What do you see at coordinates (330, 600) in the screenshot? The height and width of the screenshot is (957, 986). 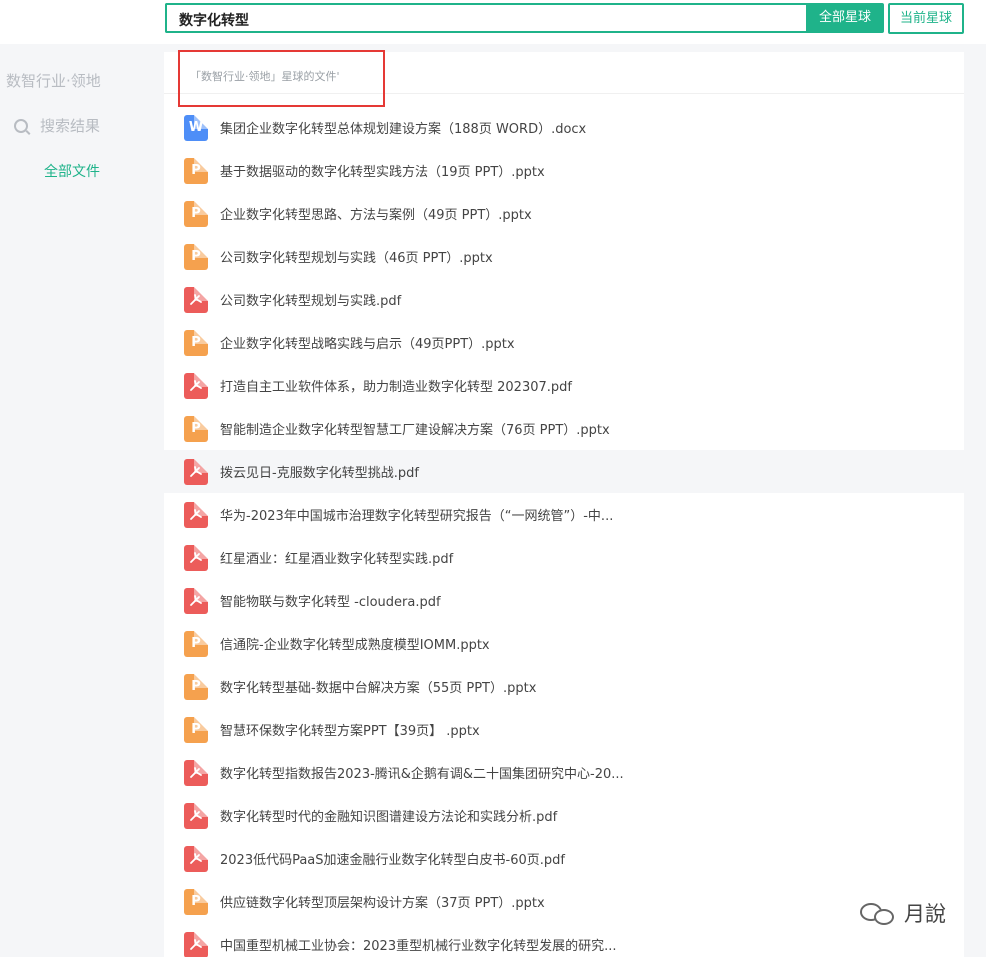 I see `file-name: 智能物联与数字化转型 -cloudera.pdf` at bounding box center [330, 600].